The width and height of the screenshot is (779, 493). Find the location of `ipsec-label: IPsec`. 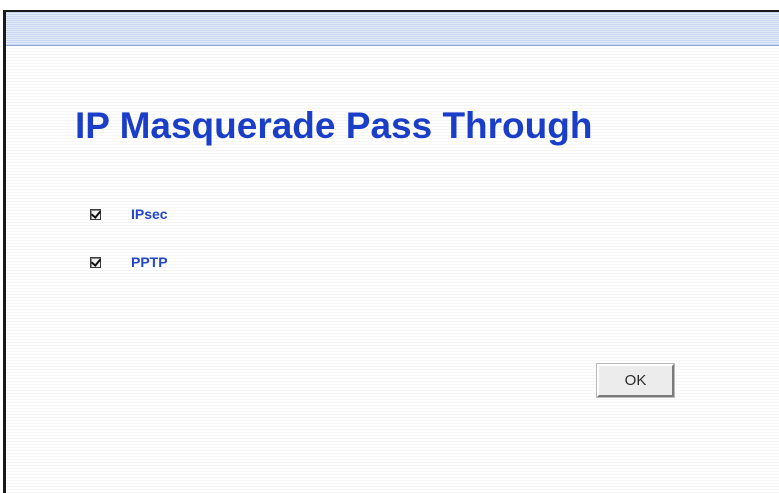

ipsec-label: IPsec is located at coordinates (149, 214).